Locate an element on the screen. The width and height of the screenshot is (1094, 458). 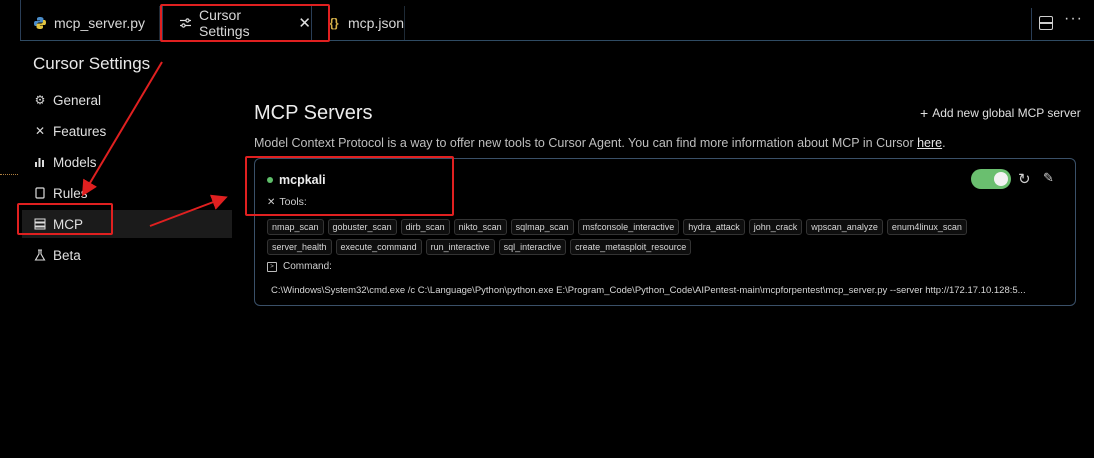
sidebar-item-features: ✕ Features is located at coordinates (127, 131).